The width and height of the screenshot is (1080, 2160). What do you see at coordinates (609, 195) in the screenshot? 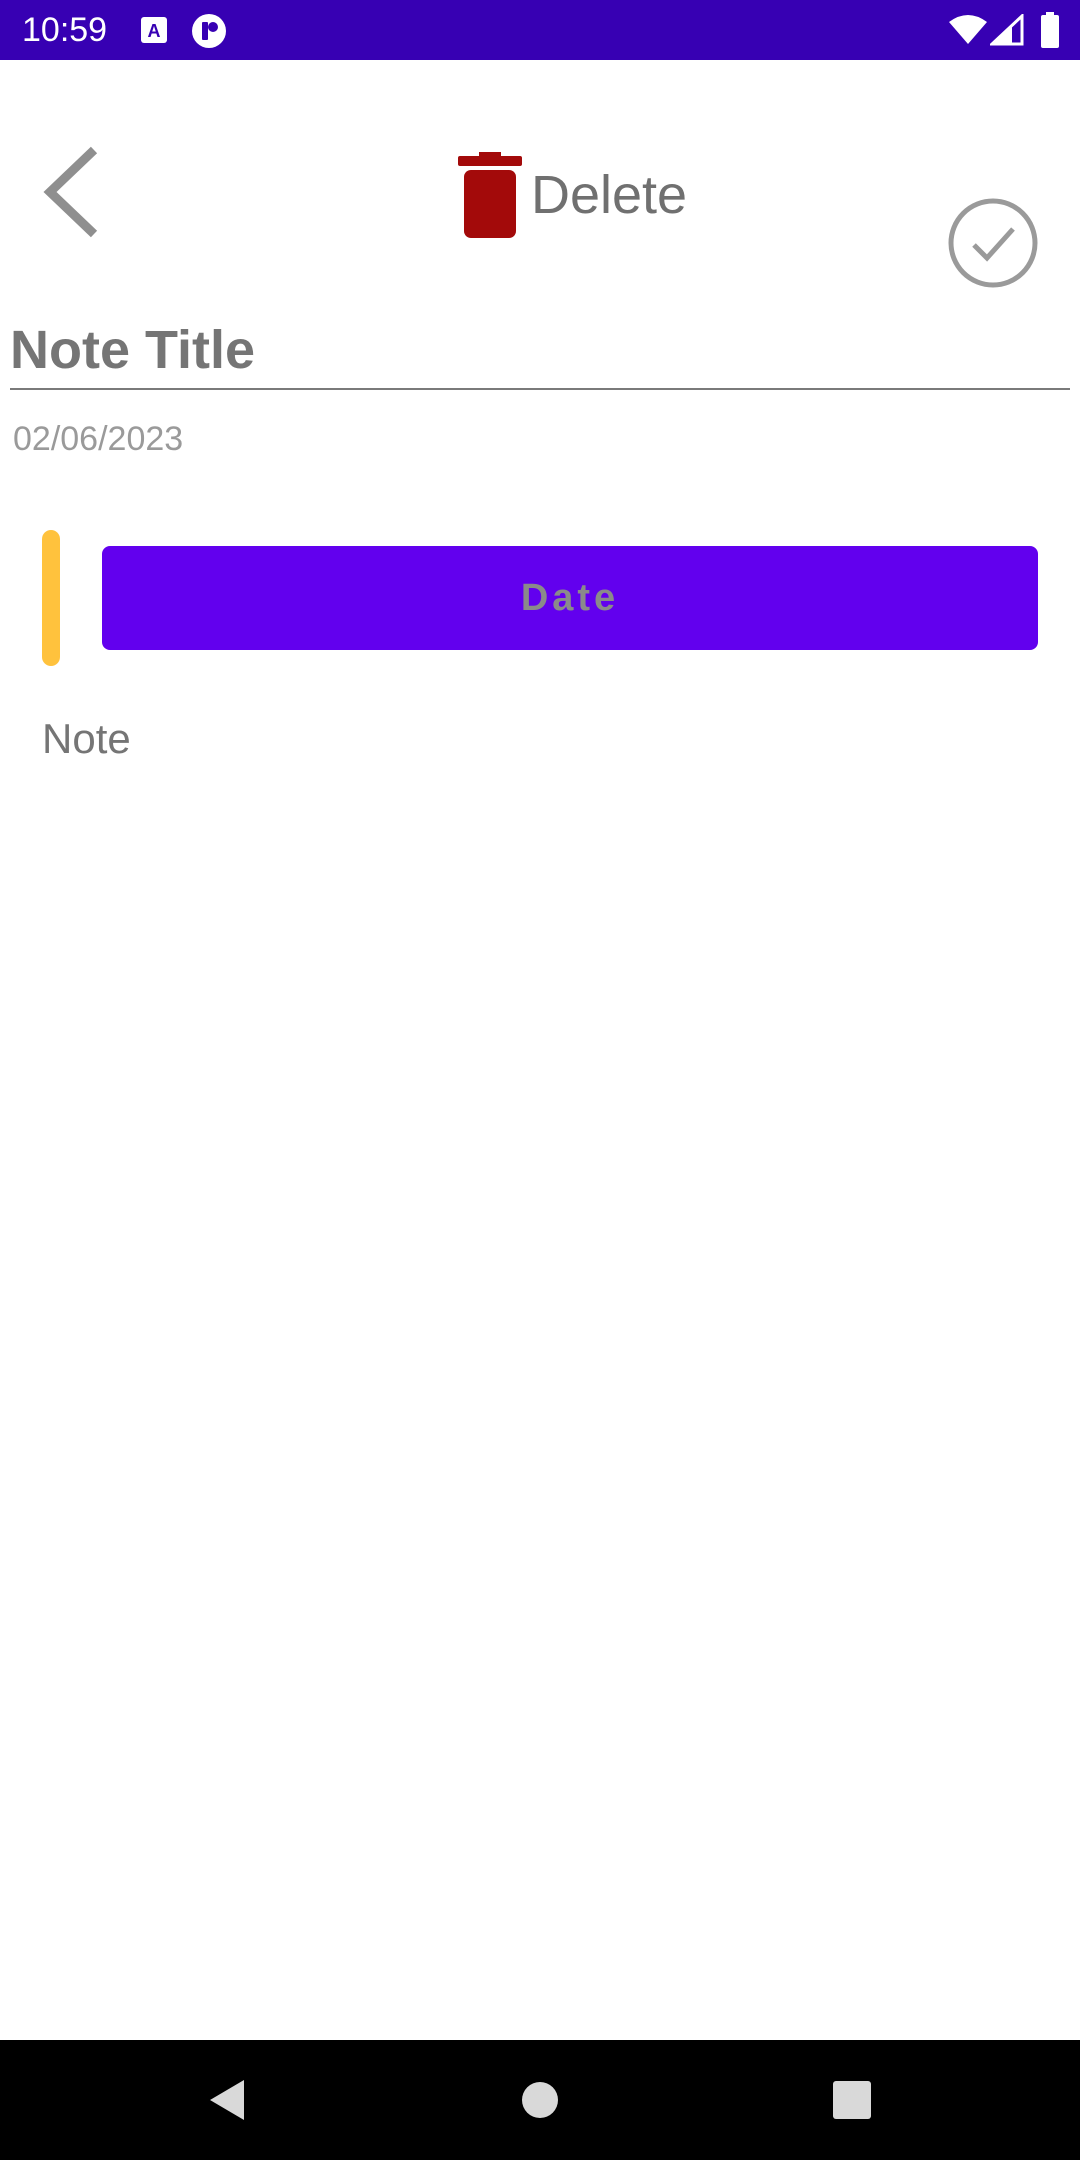
I see `delete-label: Delete` at bounding box center [609, 195].